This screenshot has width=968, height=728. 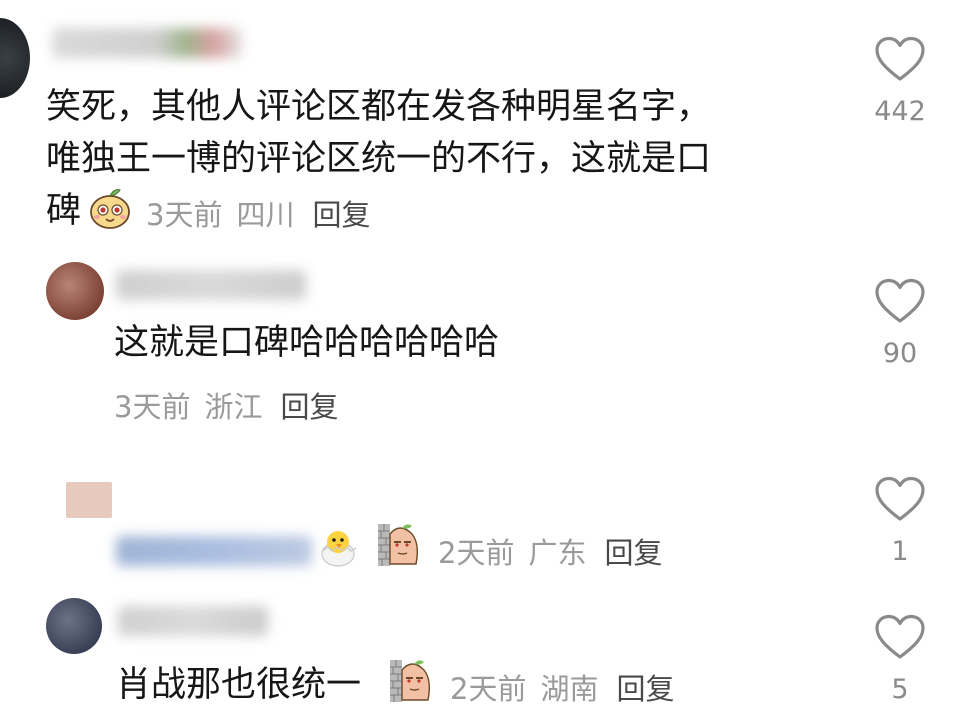 I want to click on like-count: 1, so click(x=900, y=551).